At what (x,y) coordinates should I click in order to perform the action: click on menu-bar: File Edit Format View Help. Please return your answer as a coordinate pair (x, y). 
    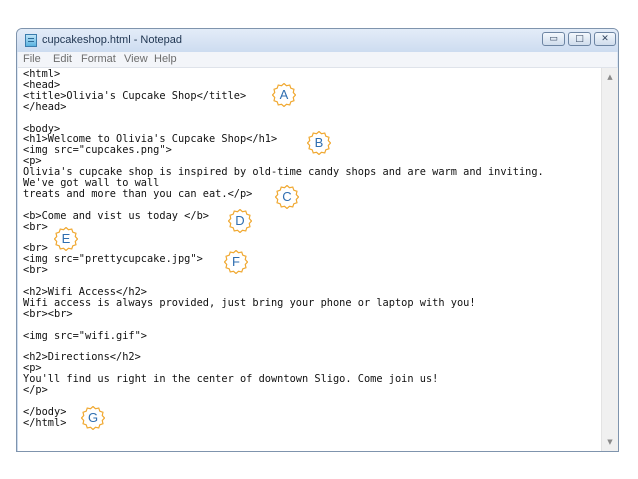
    Looking at the image, I should click on (317, 60).